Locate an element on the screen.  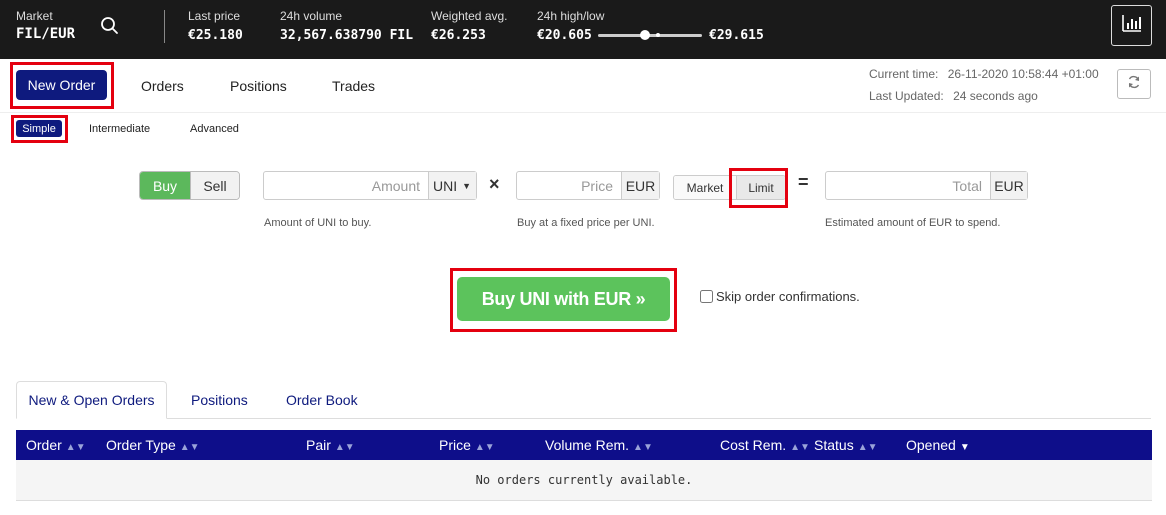
price-field: EUR is located at coordinates (588, 185).